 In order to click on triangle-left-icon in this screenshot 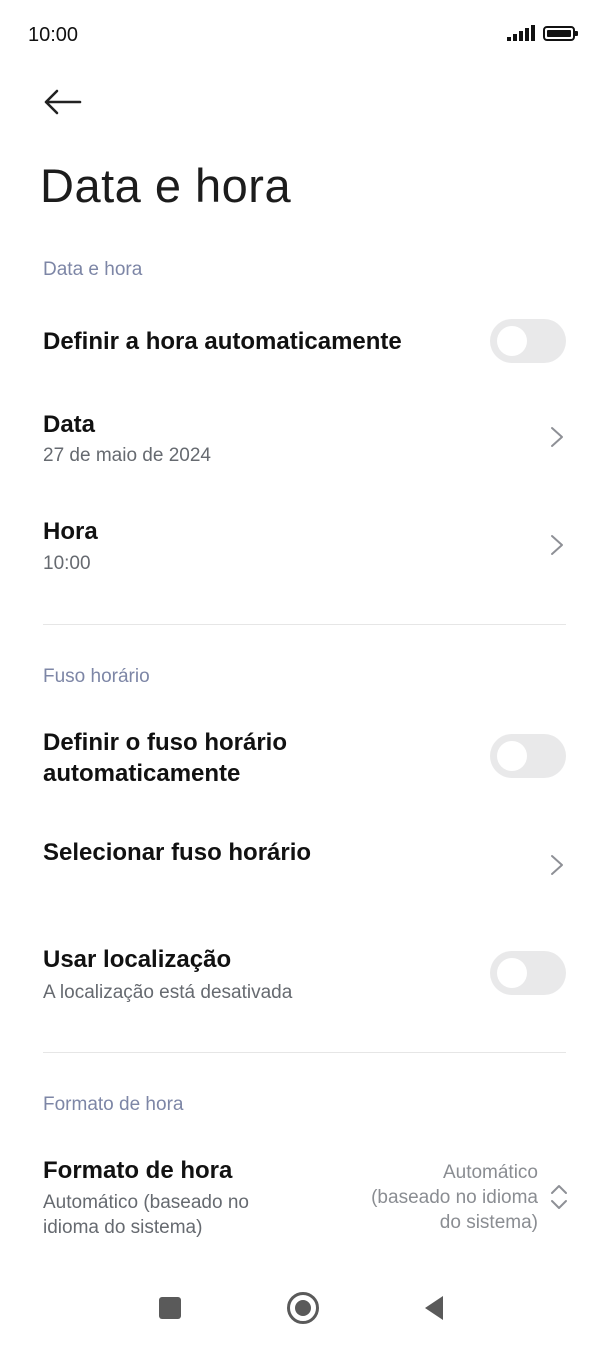, I will do `click(434, 1308)`.